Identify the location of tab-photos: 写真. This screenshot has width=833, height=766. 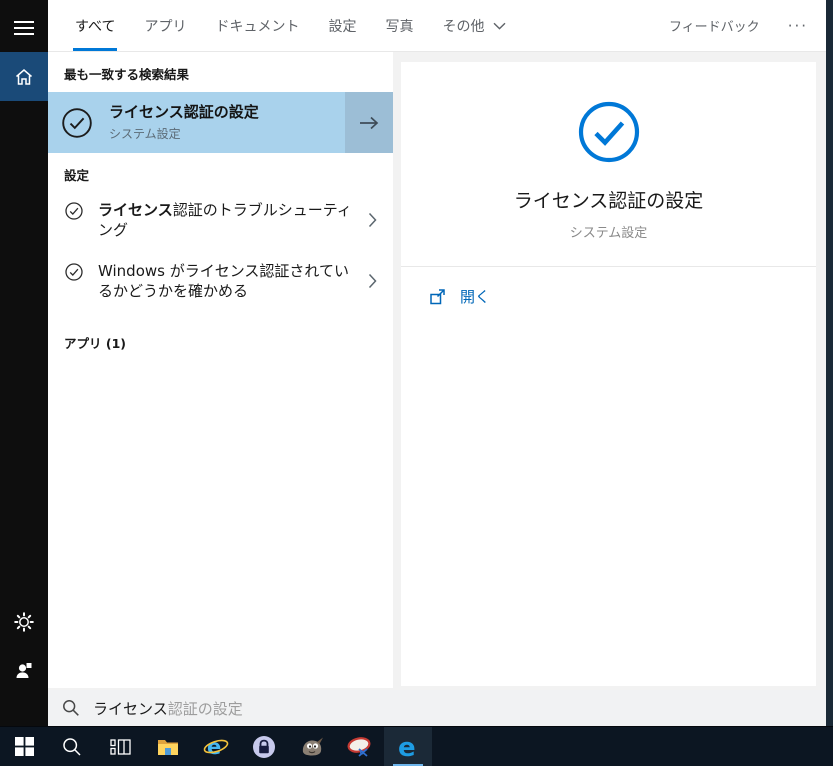
(399, 25).